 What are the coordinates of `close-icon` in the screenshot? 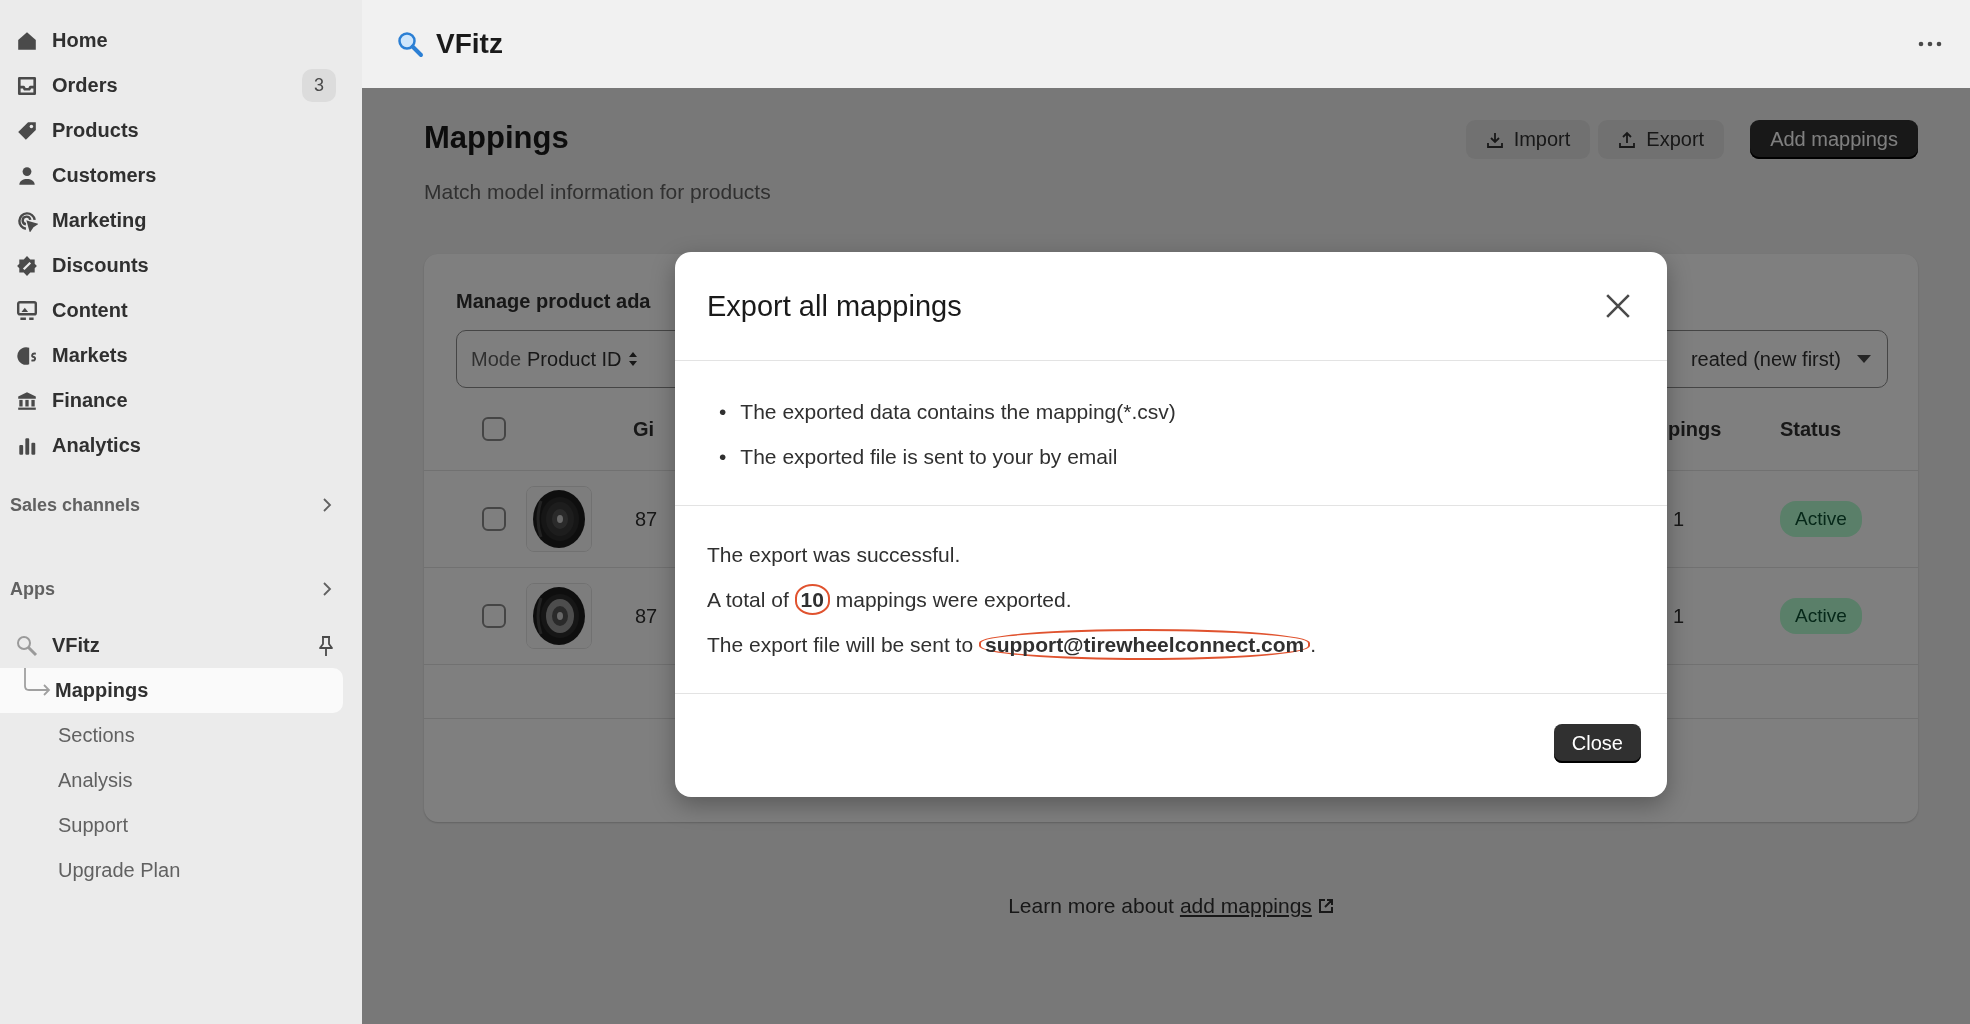 It's located at (1618, 306).